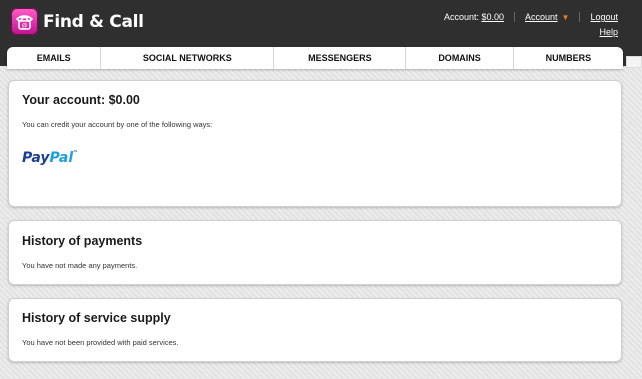  What do you see at coordinates (566, 17) in the screenshot?
I see `caret-down-icon: ▼` at bounding box center [566, 17].